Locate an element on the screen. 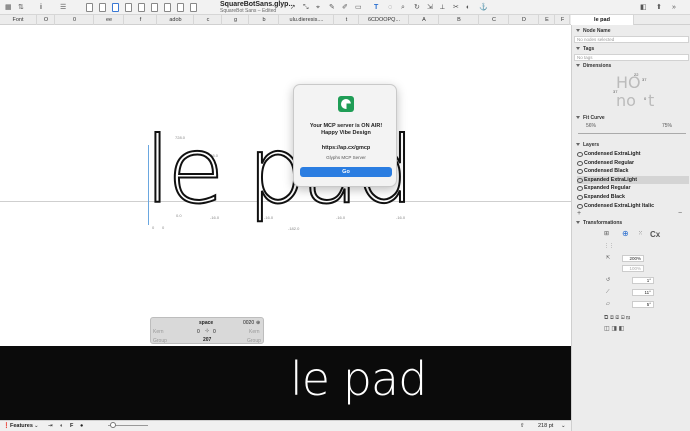 This screenshot has height=431, width=690. zoom-level: 218 pt is located at coordinates (545, 426).